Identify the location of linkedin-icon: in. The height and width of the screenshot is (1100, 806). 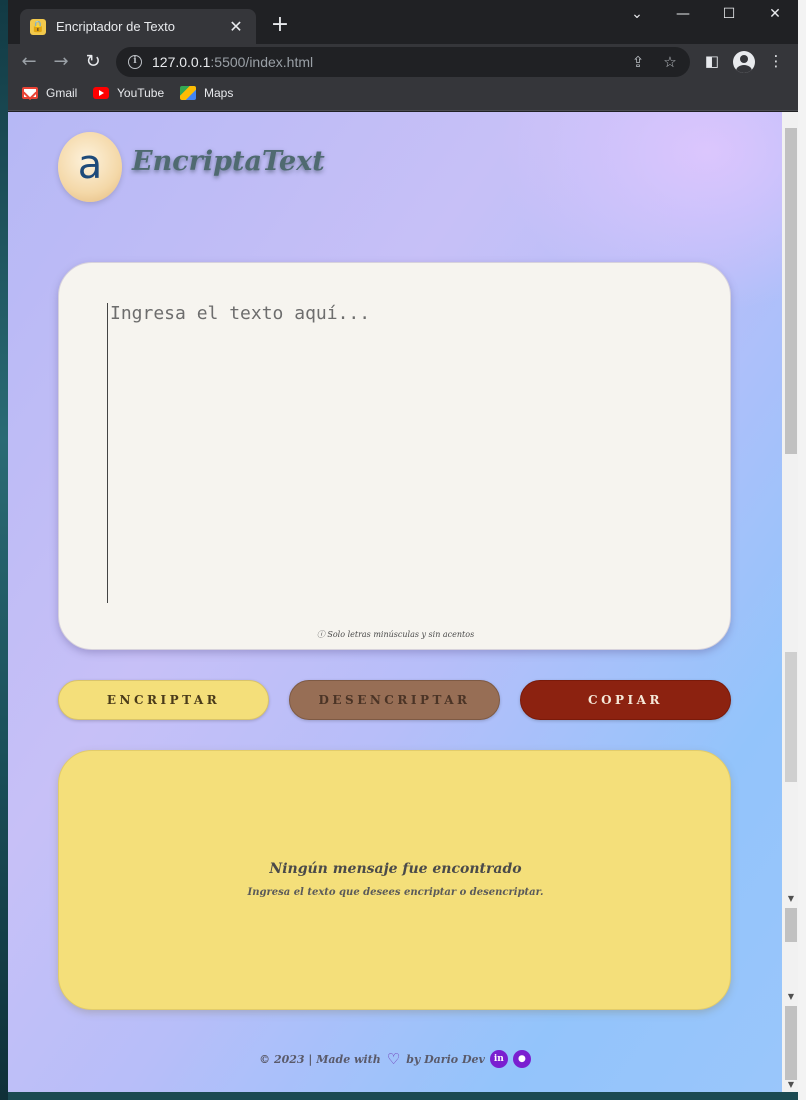
(498, 1059).